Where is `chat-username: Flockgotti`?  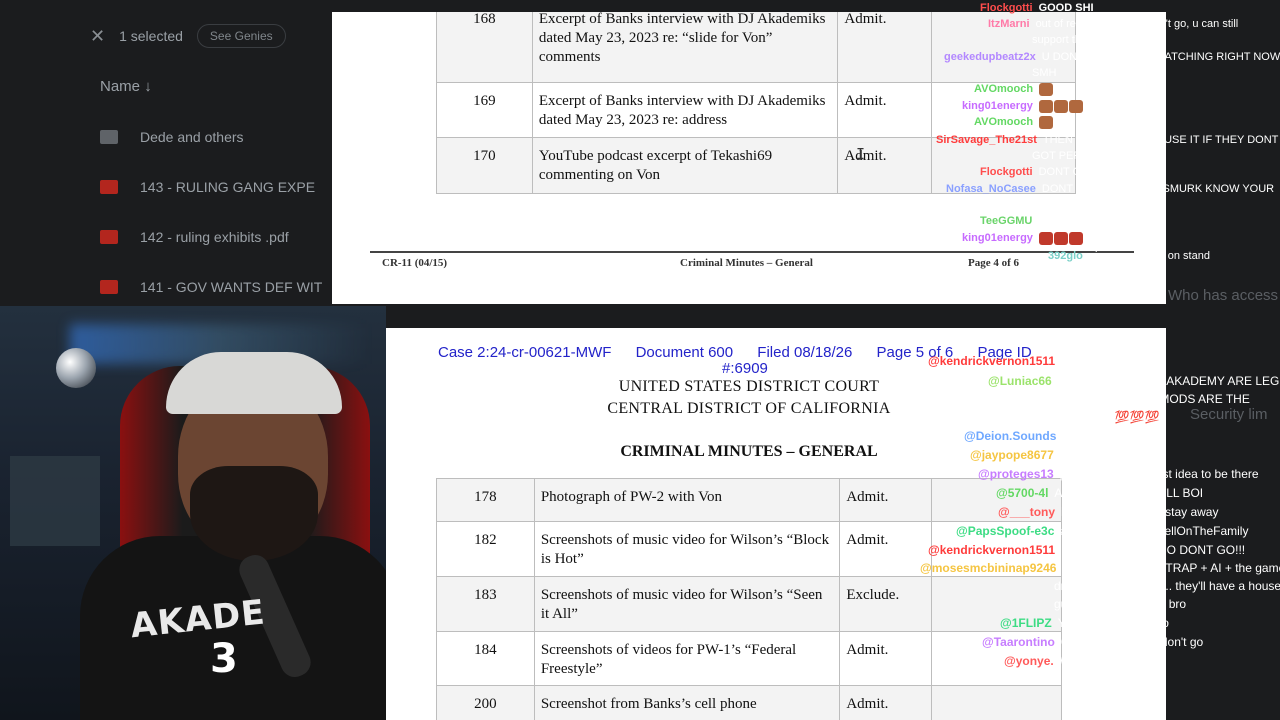
chat-username: Flockgotti is located at coordinates (1006, 8).